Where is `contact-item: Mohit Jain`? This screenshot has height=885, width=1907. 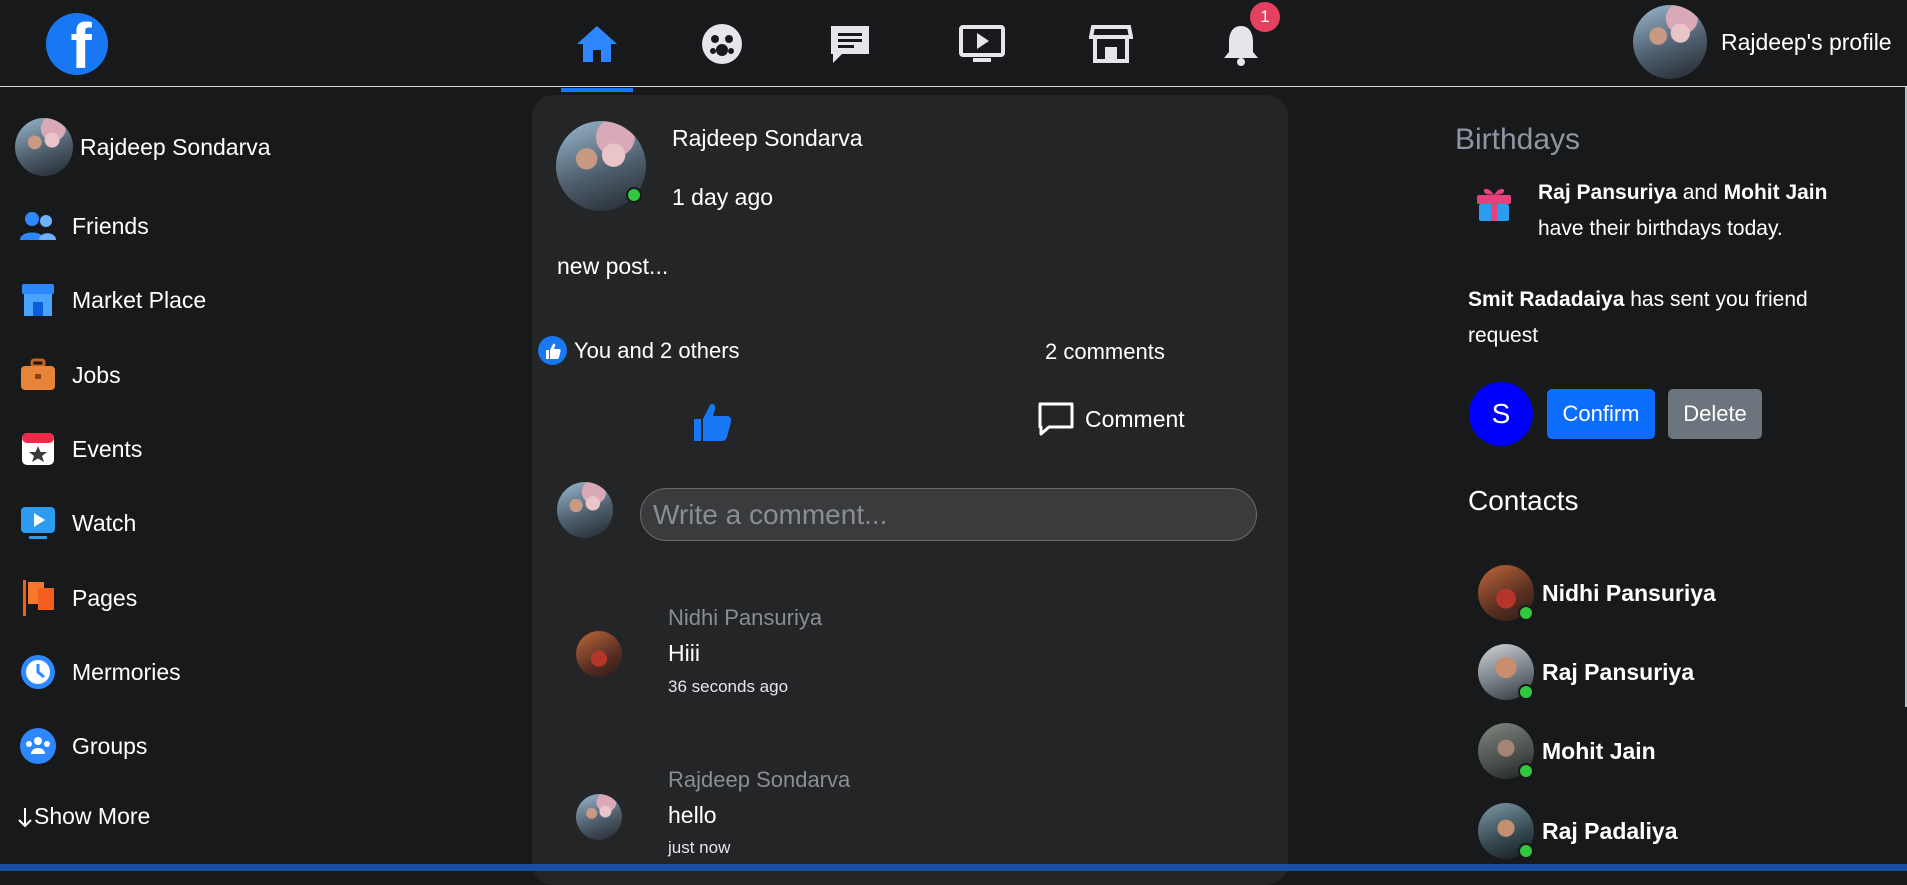
contact-item: Mohit Jain is located at coordinates (1567, 751).